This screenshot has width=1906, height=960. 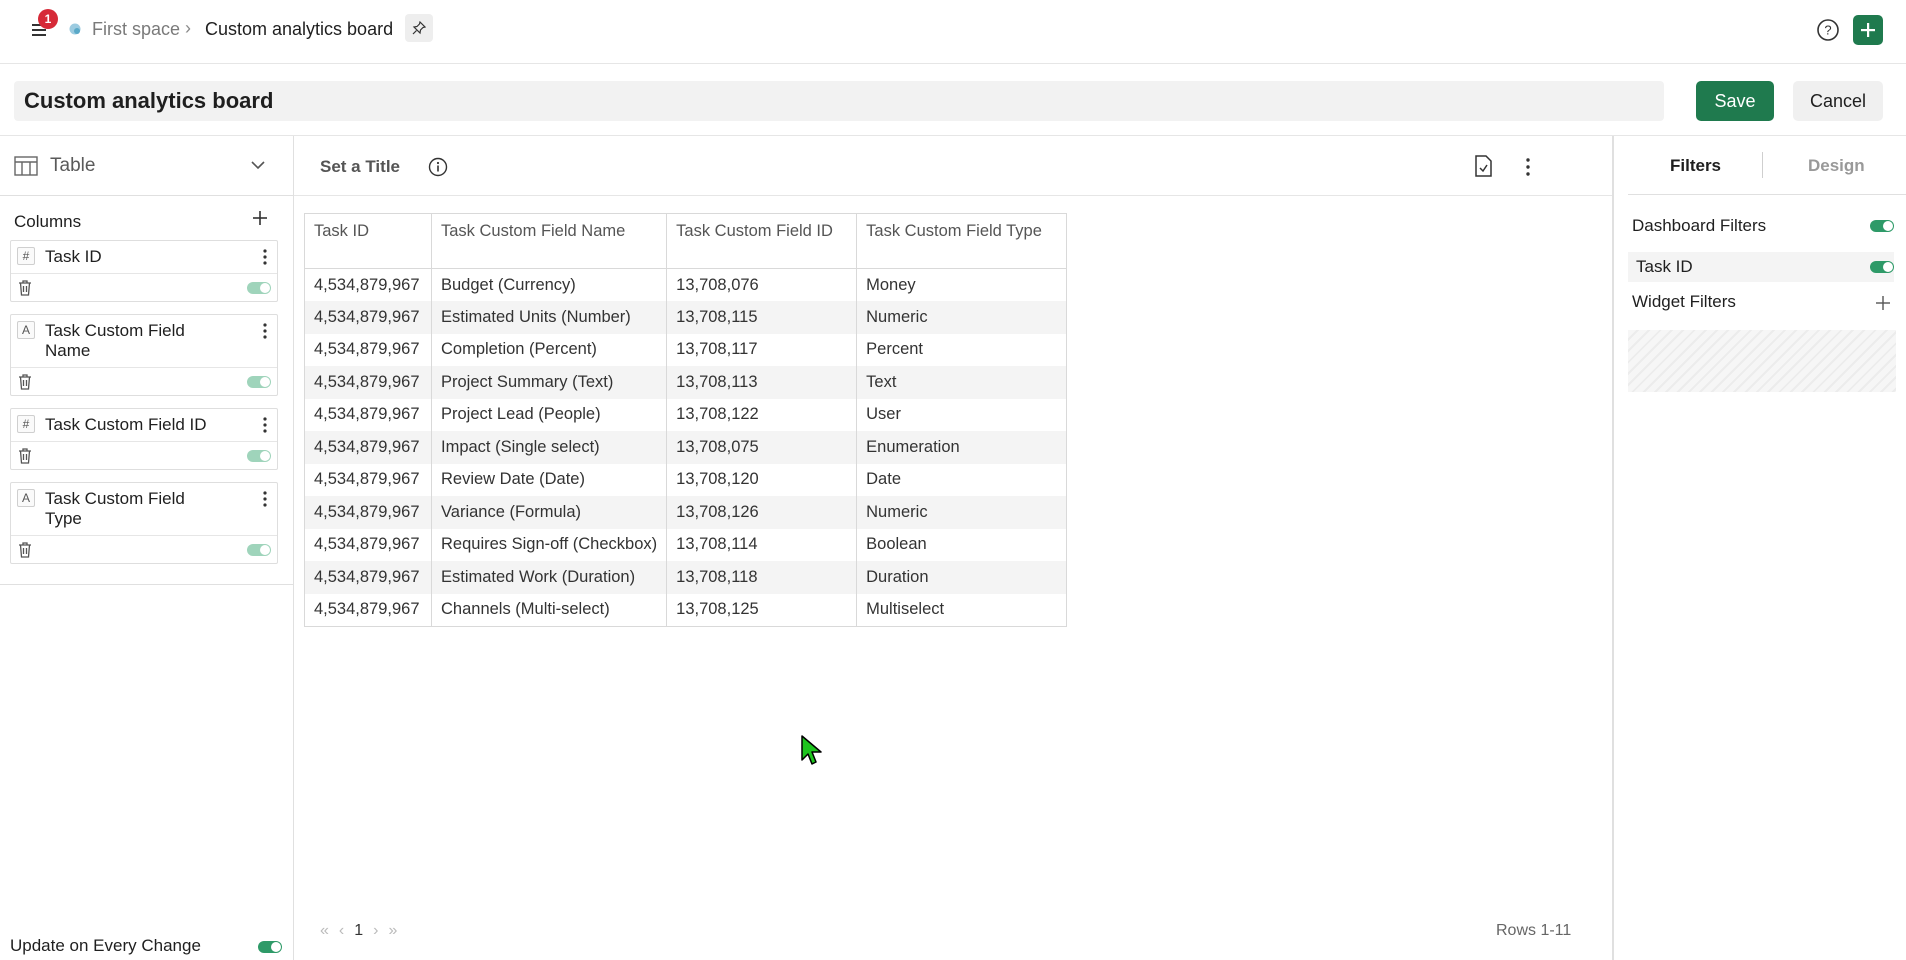 What do you see at coordinates (839, 101) in the screenshot?
I see `board-title-input` at bounding box center [839, 101].